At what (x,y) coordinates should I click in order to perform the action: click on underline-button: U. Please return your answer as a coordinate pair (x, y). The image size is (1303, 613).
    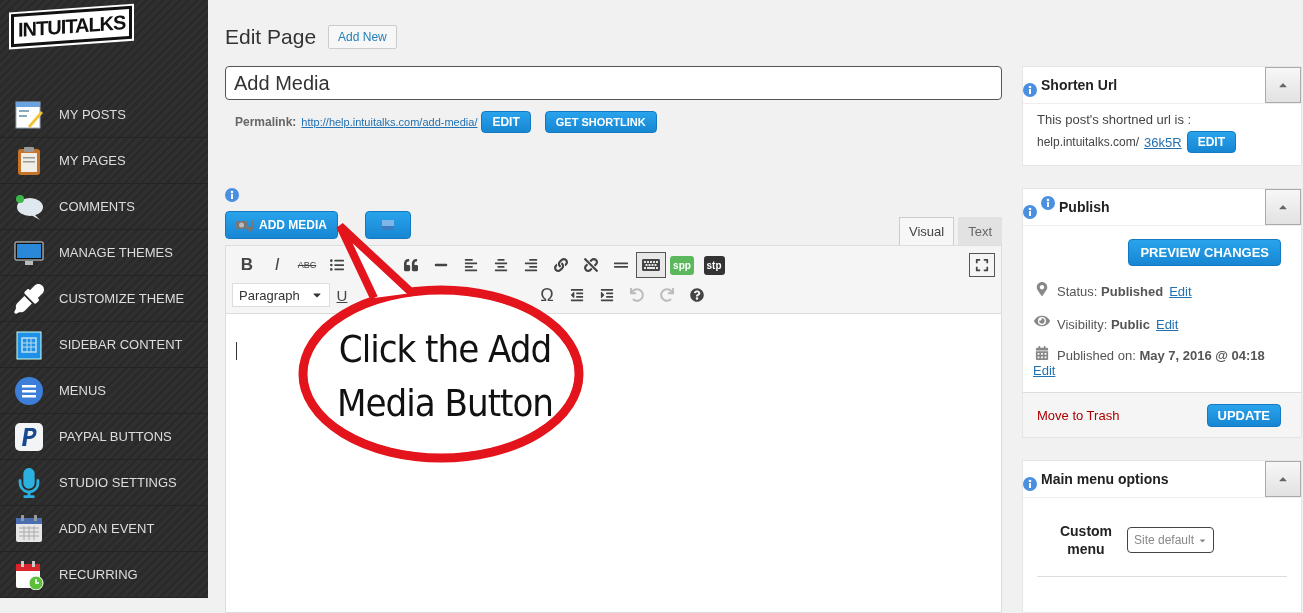
    Looking at the image, I should click on (342, 295).